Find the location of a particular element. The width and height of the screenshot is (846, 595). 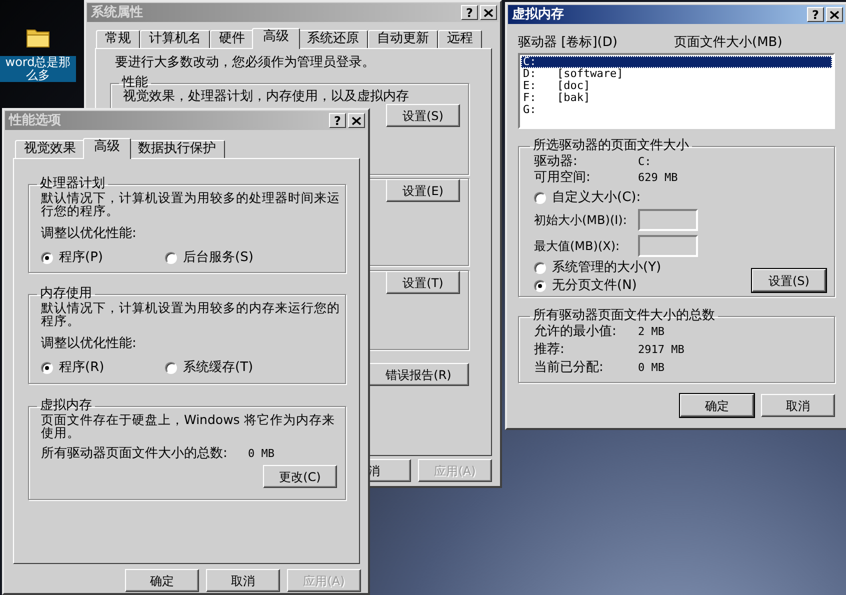

info-label: 驱动器: is located at coordinates (556, 162).